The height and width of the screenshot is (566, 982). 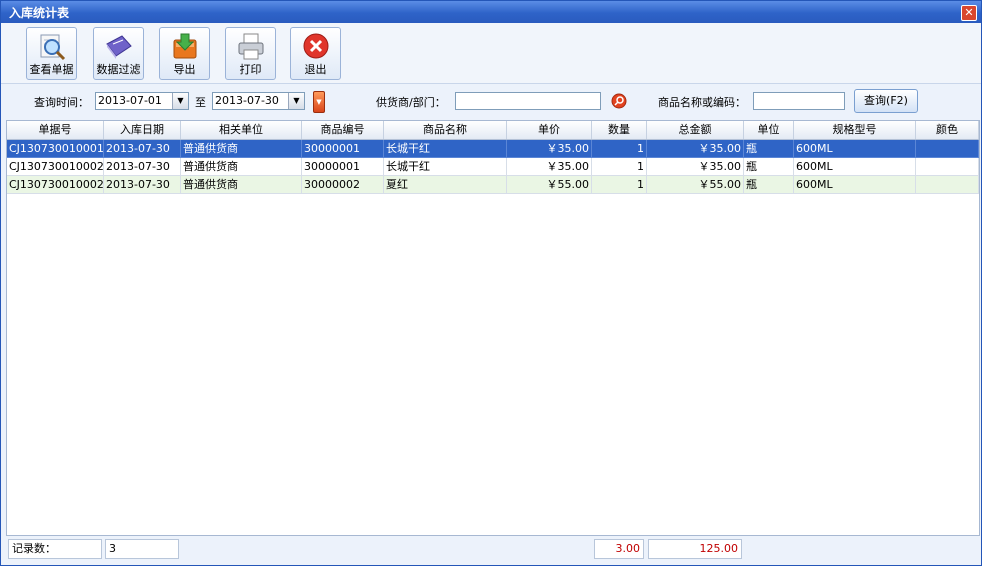 I want to click on col-header-product-code: 商品编号, so click(x=343, y=130).